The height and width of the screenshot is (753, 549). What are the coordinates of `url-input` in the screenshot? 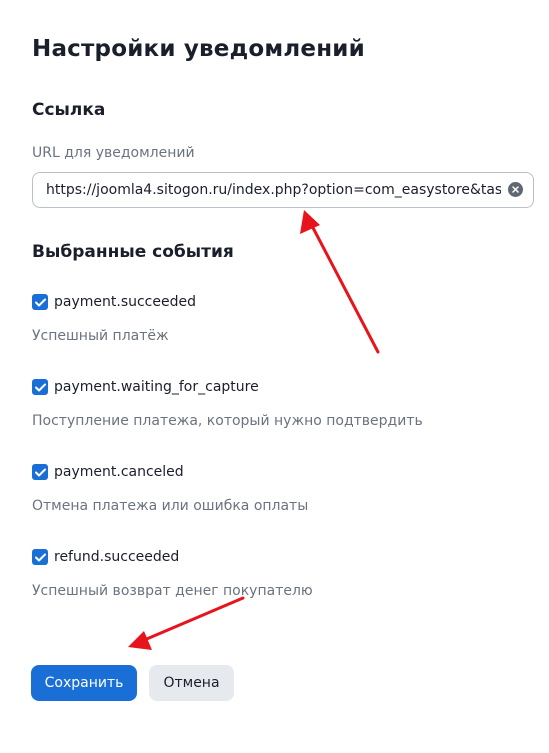 It's located at (267, 189).